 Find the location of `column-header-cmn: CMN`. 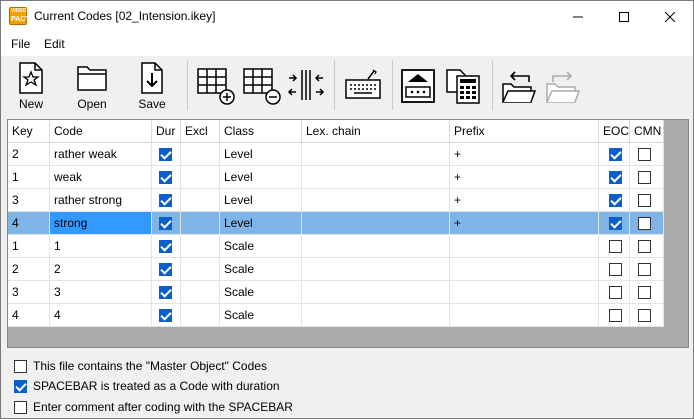

column-header-cmn: CMN is located at coordinates (647, 131).